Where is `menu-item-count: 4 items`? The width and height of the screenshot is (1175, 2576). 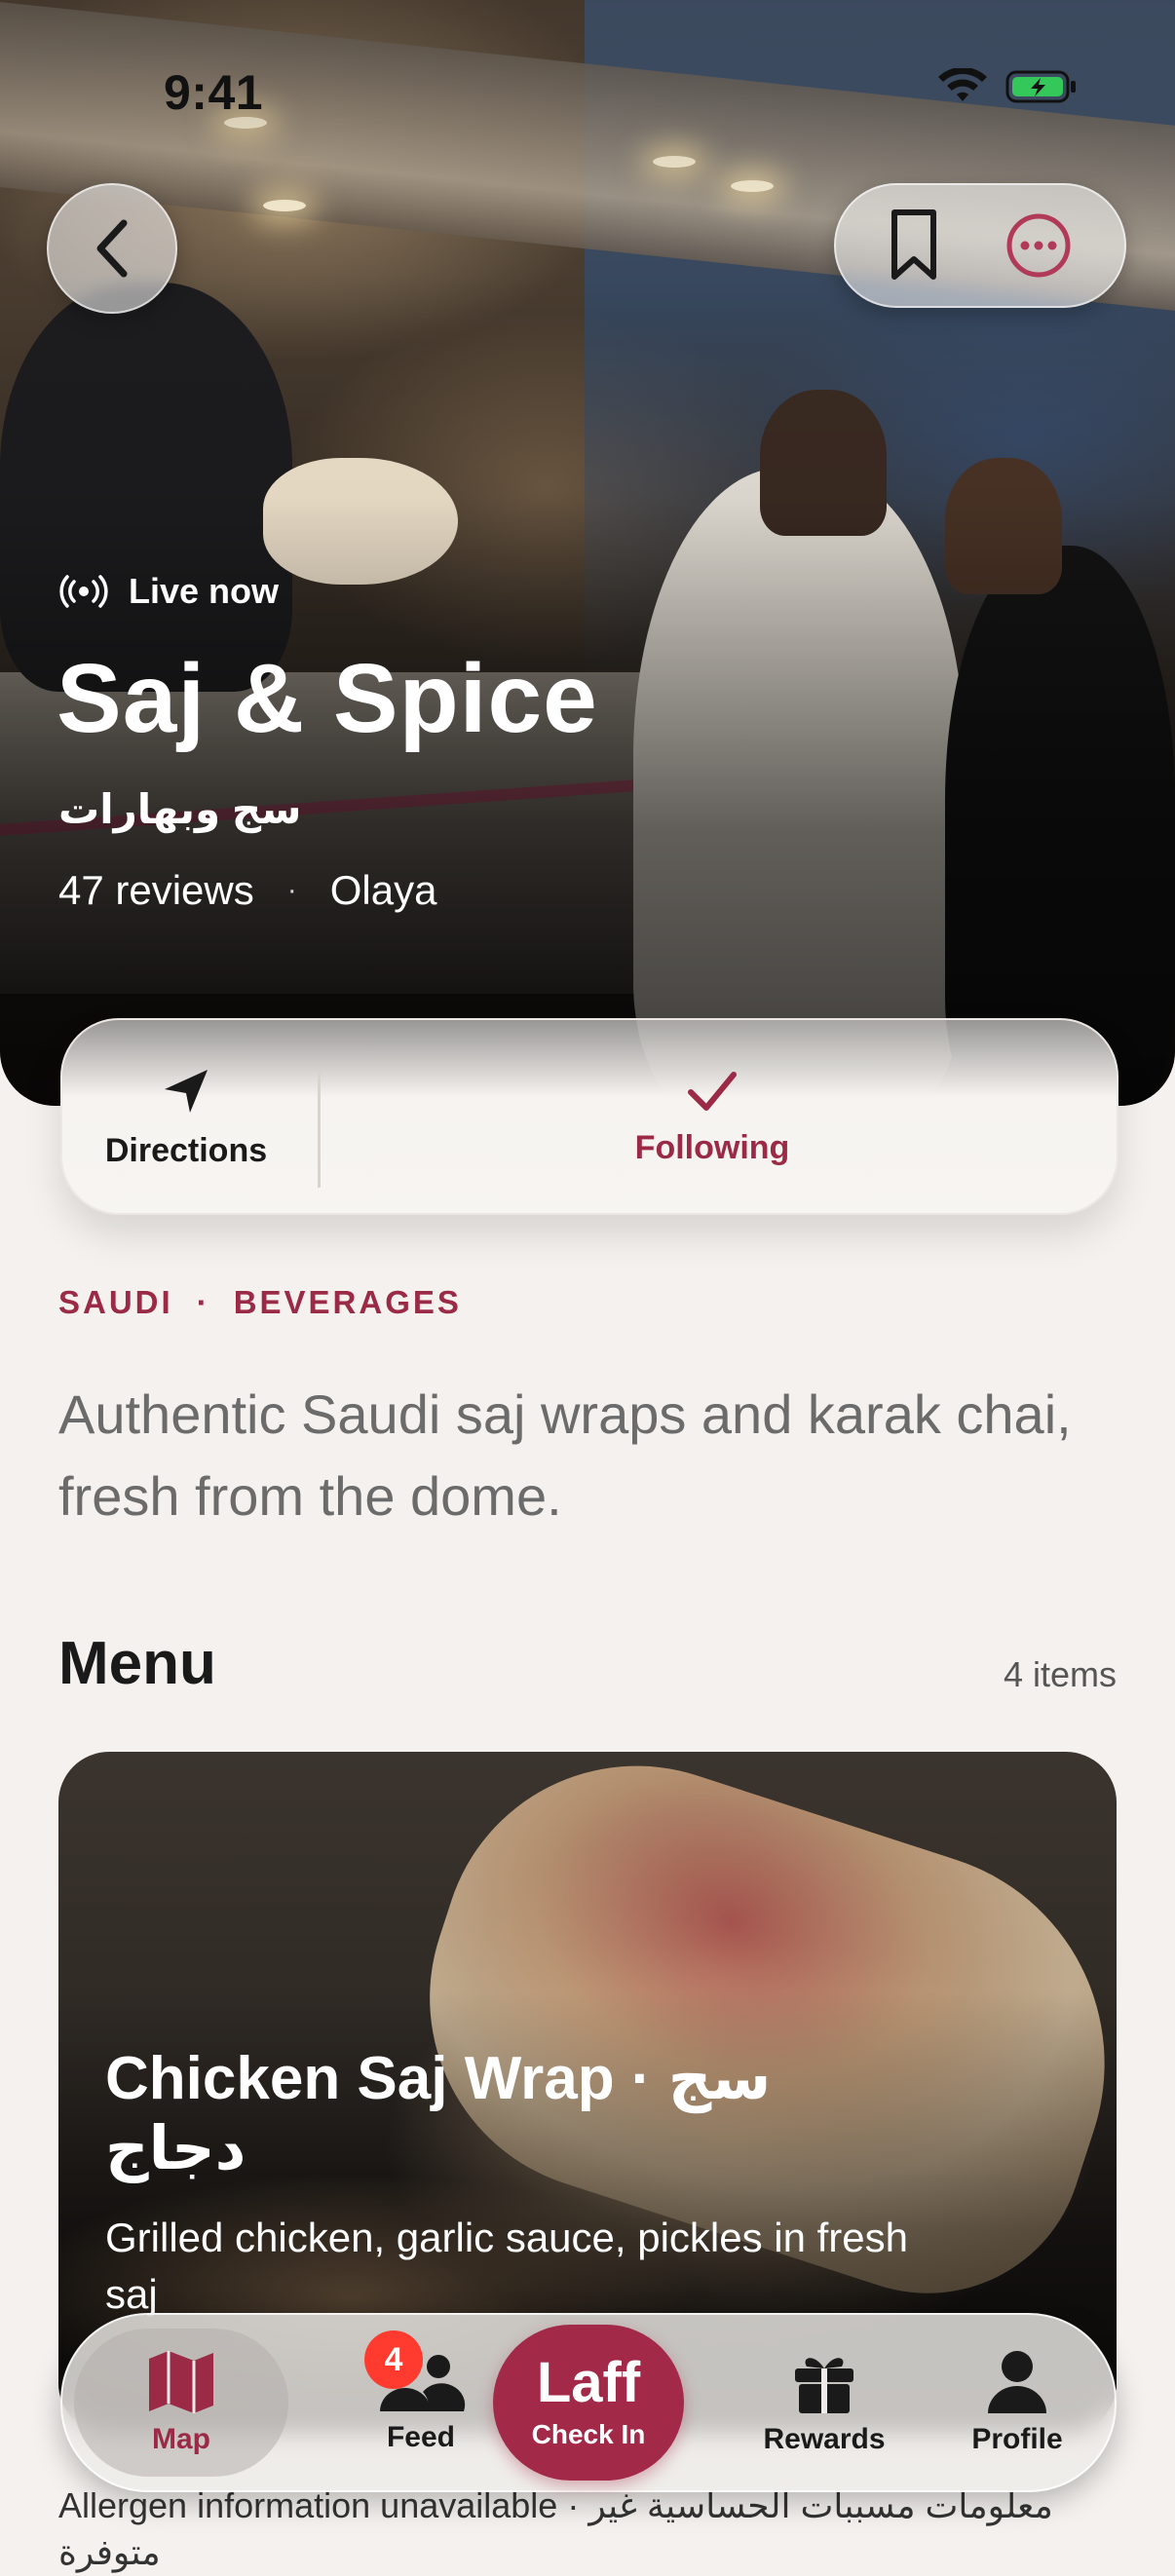
menu-item-count: 4 items is located at coordinates (1060, 1674).